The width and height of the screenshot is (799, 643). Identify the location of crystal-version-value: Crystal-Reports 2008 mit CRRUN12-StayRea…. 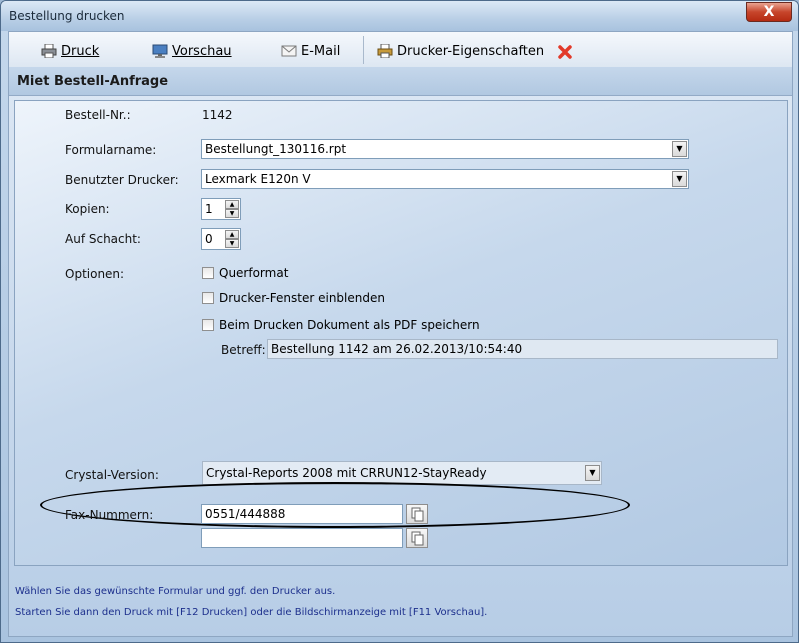
(346, 473).